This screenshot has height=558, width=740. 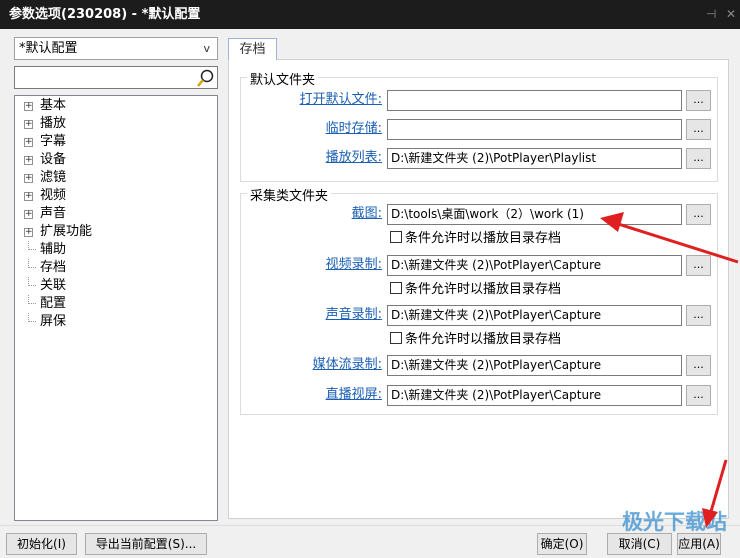 I want to click on apply-button: 应用(A), so click(x=699, y=544).